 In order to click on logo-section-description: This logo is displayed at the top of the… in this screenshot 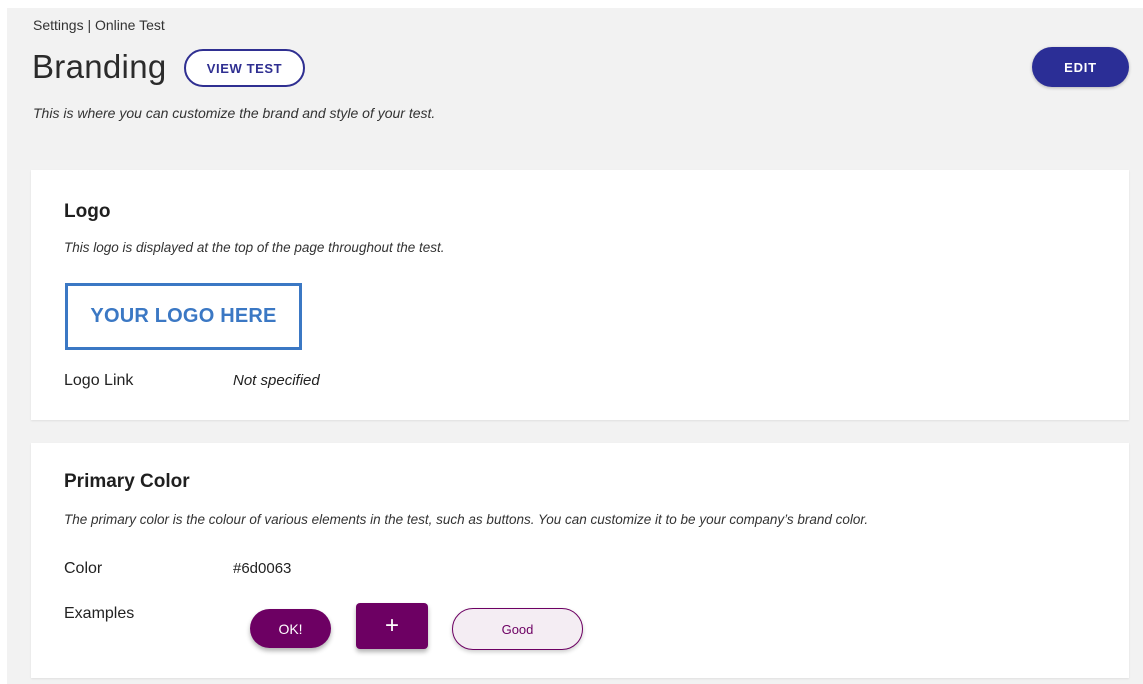, I will do `click(254, 247)`.